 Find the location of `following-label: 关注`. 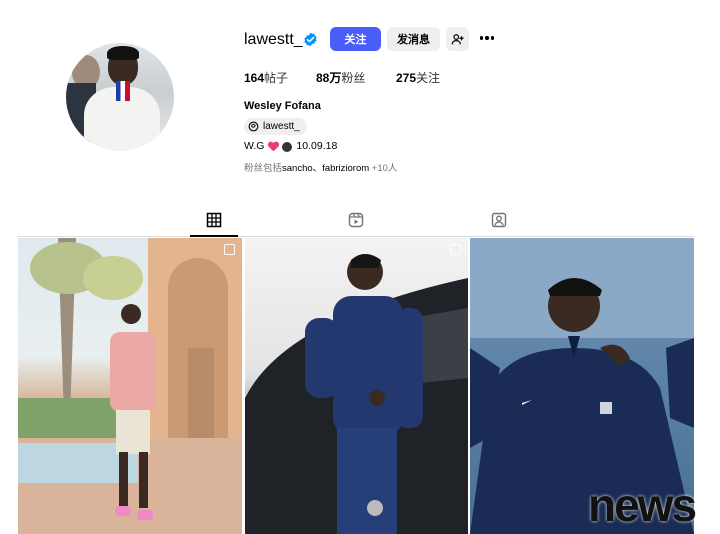

following-label: 关注 is located at coordinates (428, 78).